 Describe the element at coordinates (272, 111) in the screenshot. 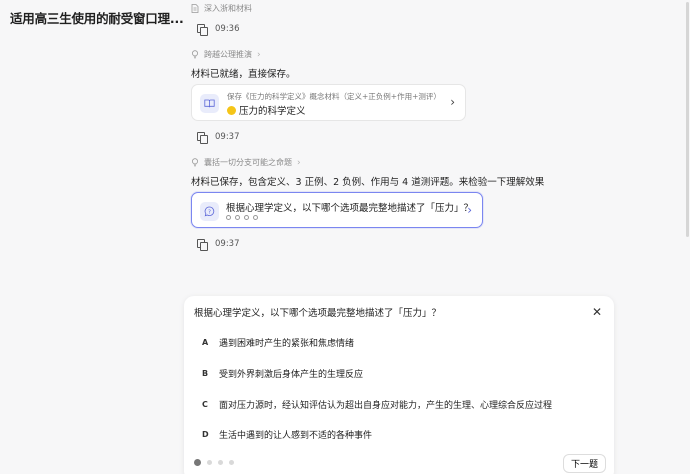

I see `card-title-text: 压力的科学定义` at that location.